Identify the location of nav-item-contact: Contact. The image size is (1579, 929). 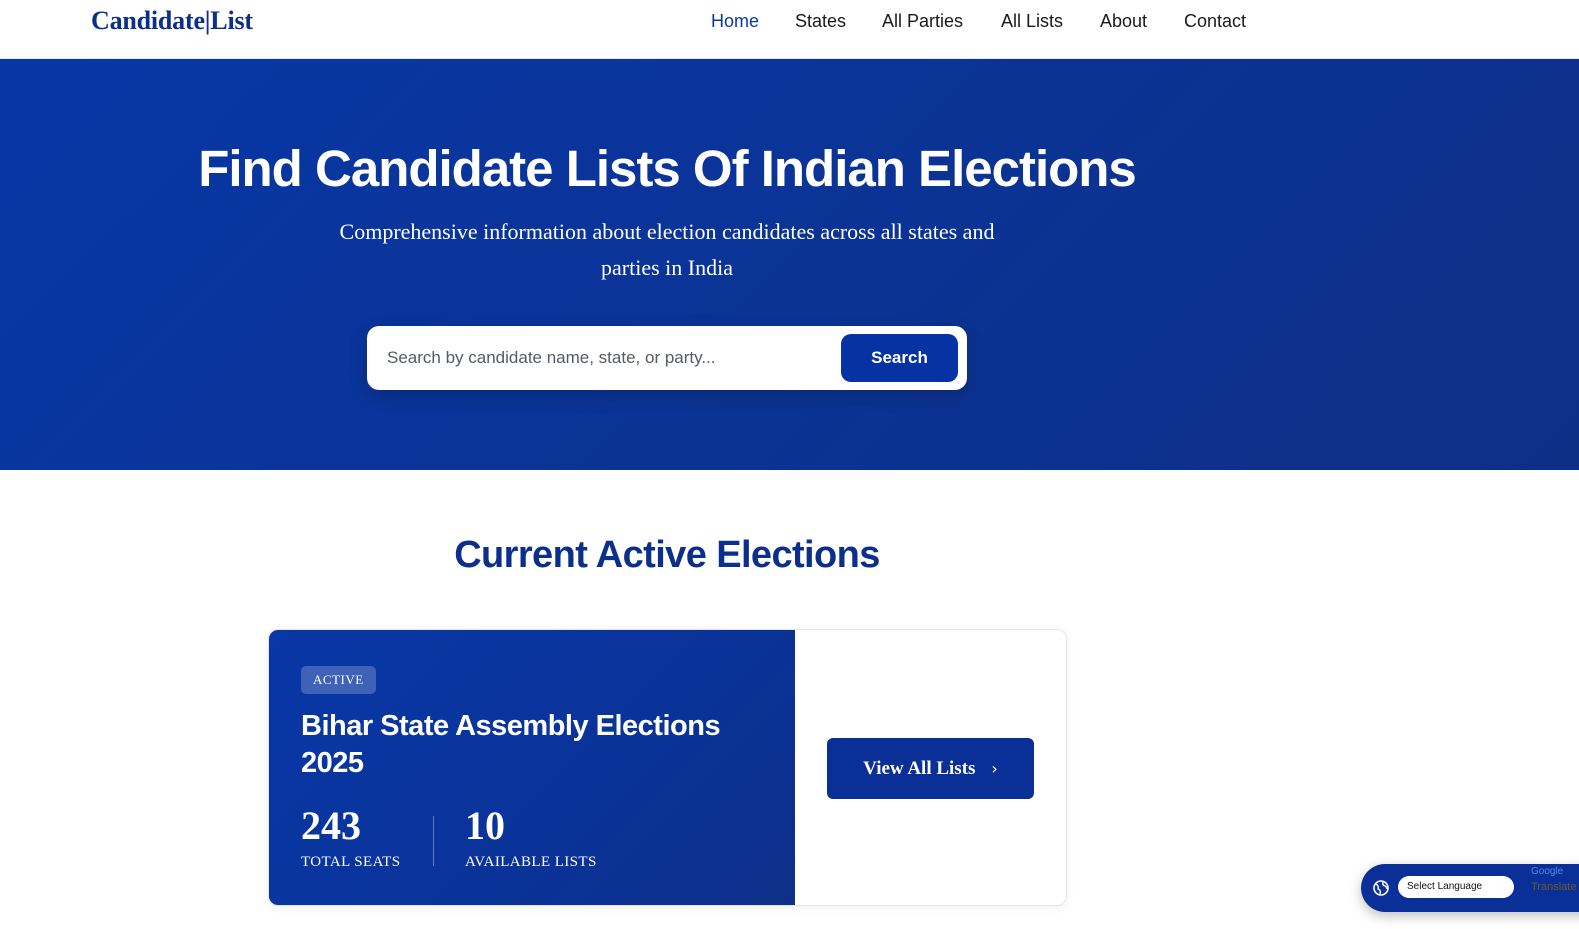
(1215, 21).